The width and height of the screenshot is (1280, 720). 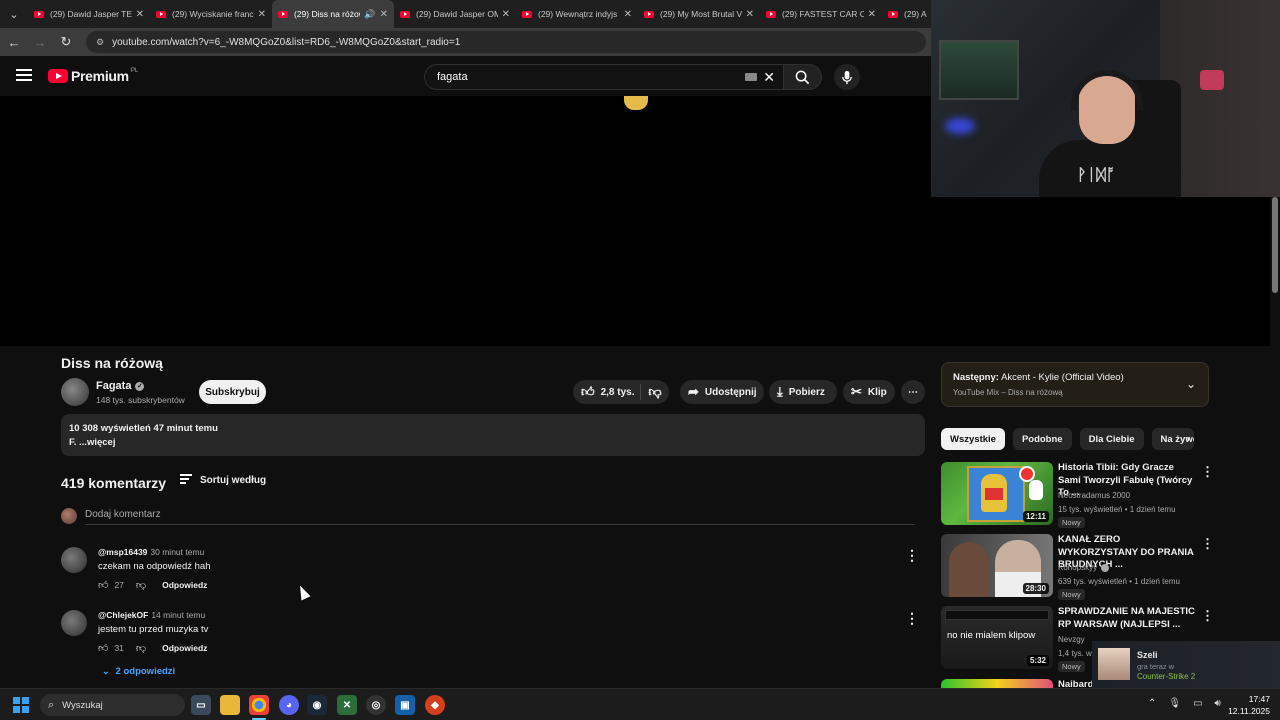 What do you see at coordinates (1248, 705) in the screenshot?
I see `taskbar-clock: 17:47 12.11.2025` at bounding box center [1248, 705].